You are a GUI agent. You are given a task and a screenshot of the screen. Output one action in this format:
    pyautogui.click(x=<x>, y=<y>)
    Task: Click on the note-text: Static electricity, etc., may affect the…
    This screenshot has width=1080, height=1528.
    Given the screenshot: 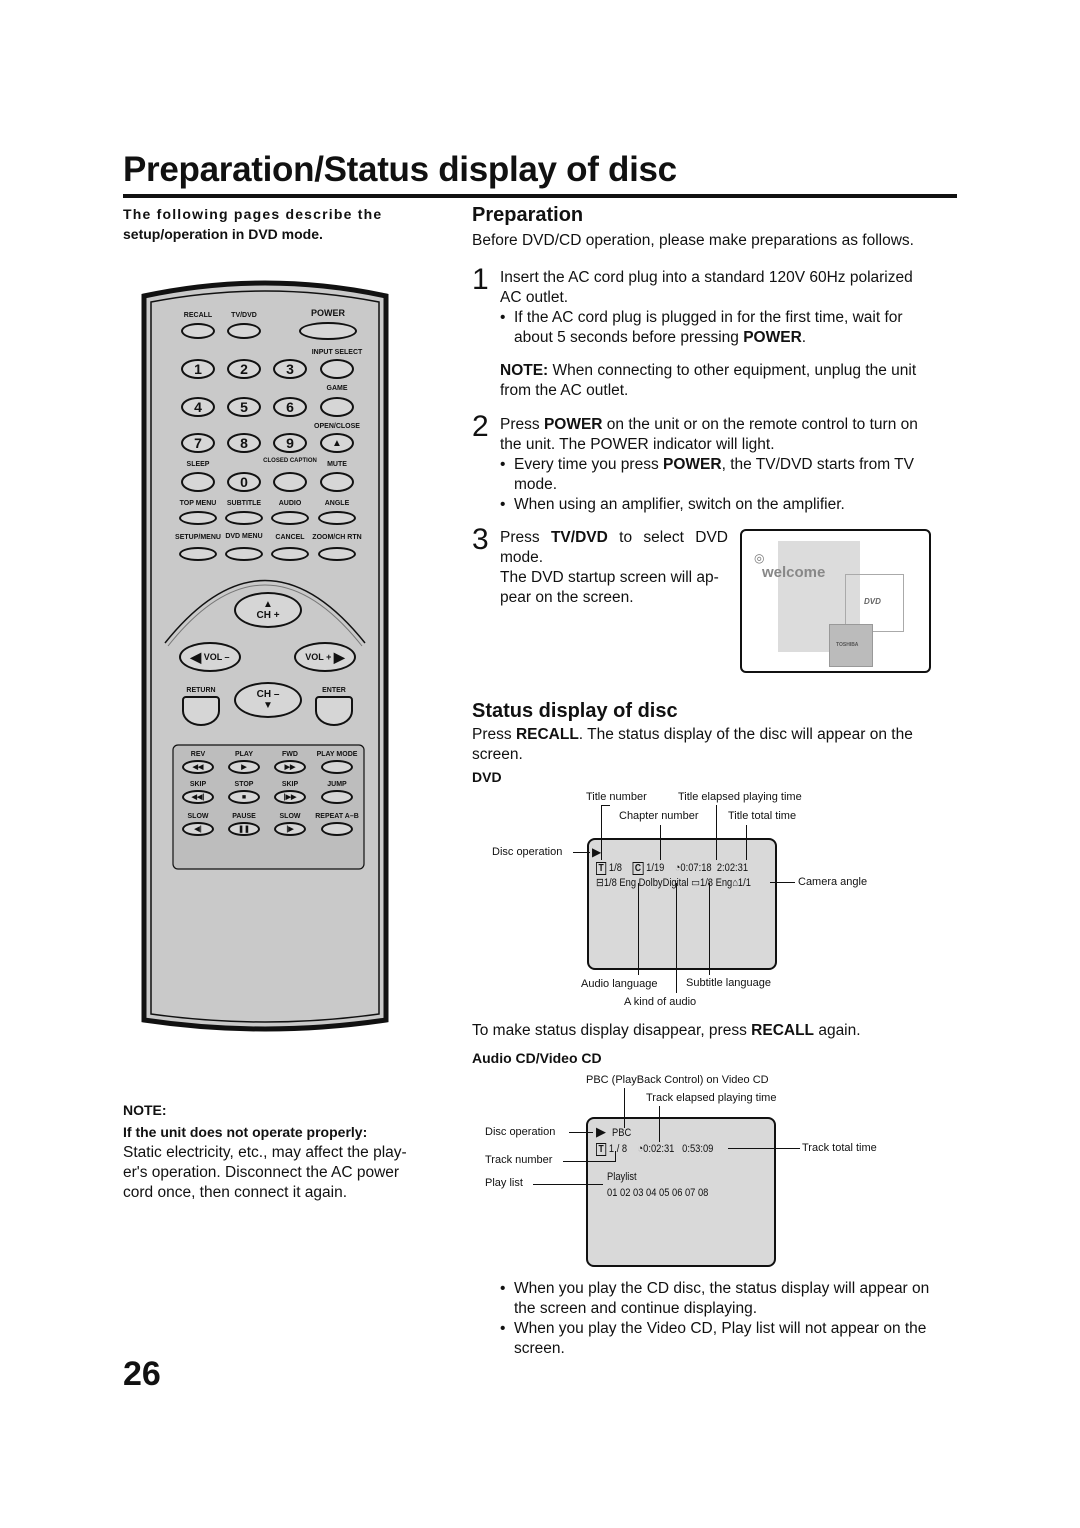 What is the action you would take?
    pyautogui.click(x=265, y=1172)
    